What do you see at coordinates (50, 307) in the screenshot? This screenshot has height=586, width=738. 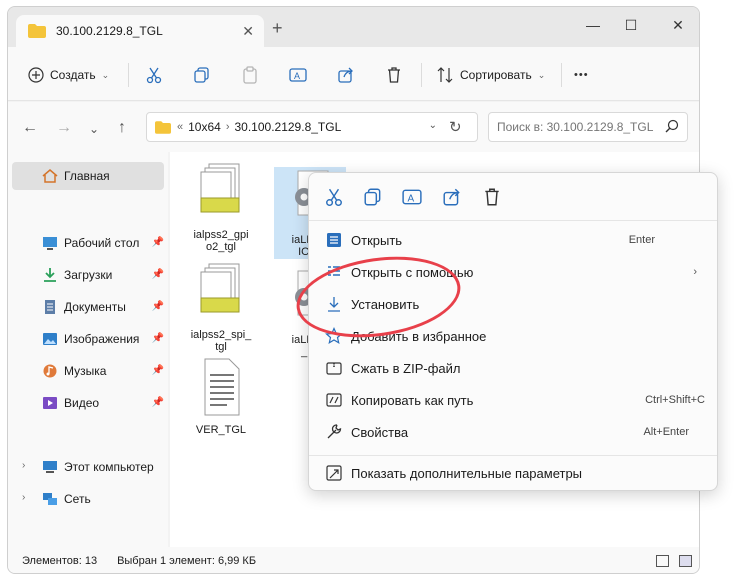 I see `documents-icon` at bounding box center [50, 307].